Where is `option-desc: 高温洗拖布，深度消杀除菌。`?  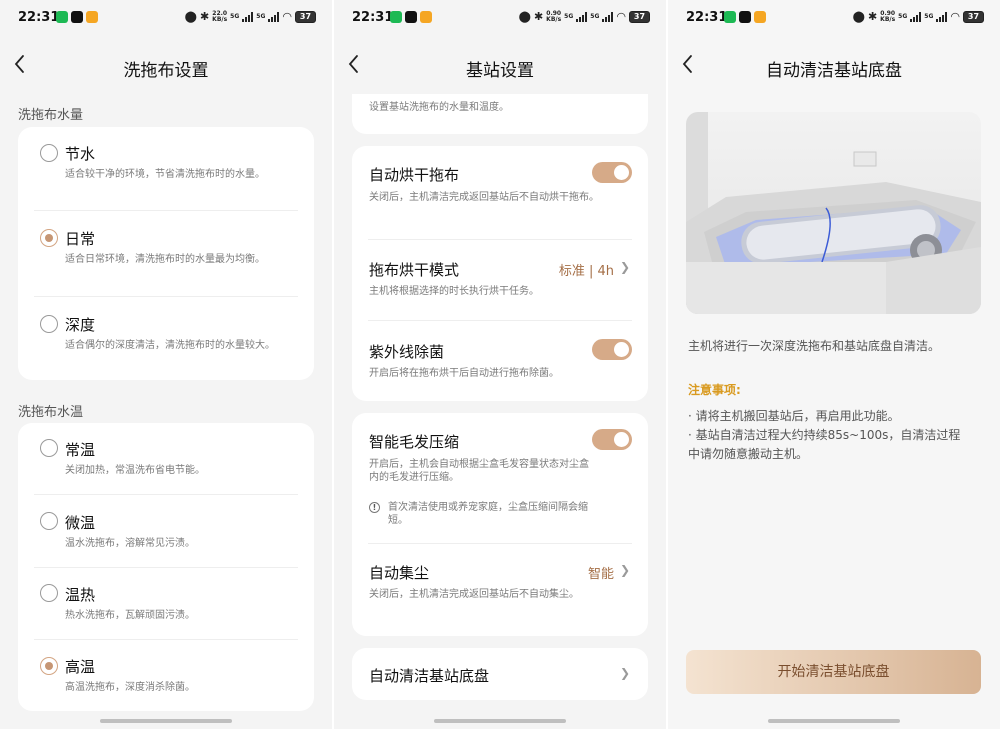 option-desc: 高温洗拖布，深度消杀除菌。 is located at coordinates (130, 687).